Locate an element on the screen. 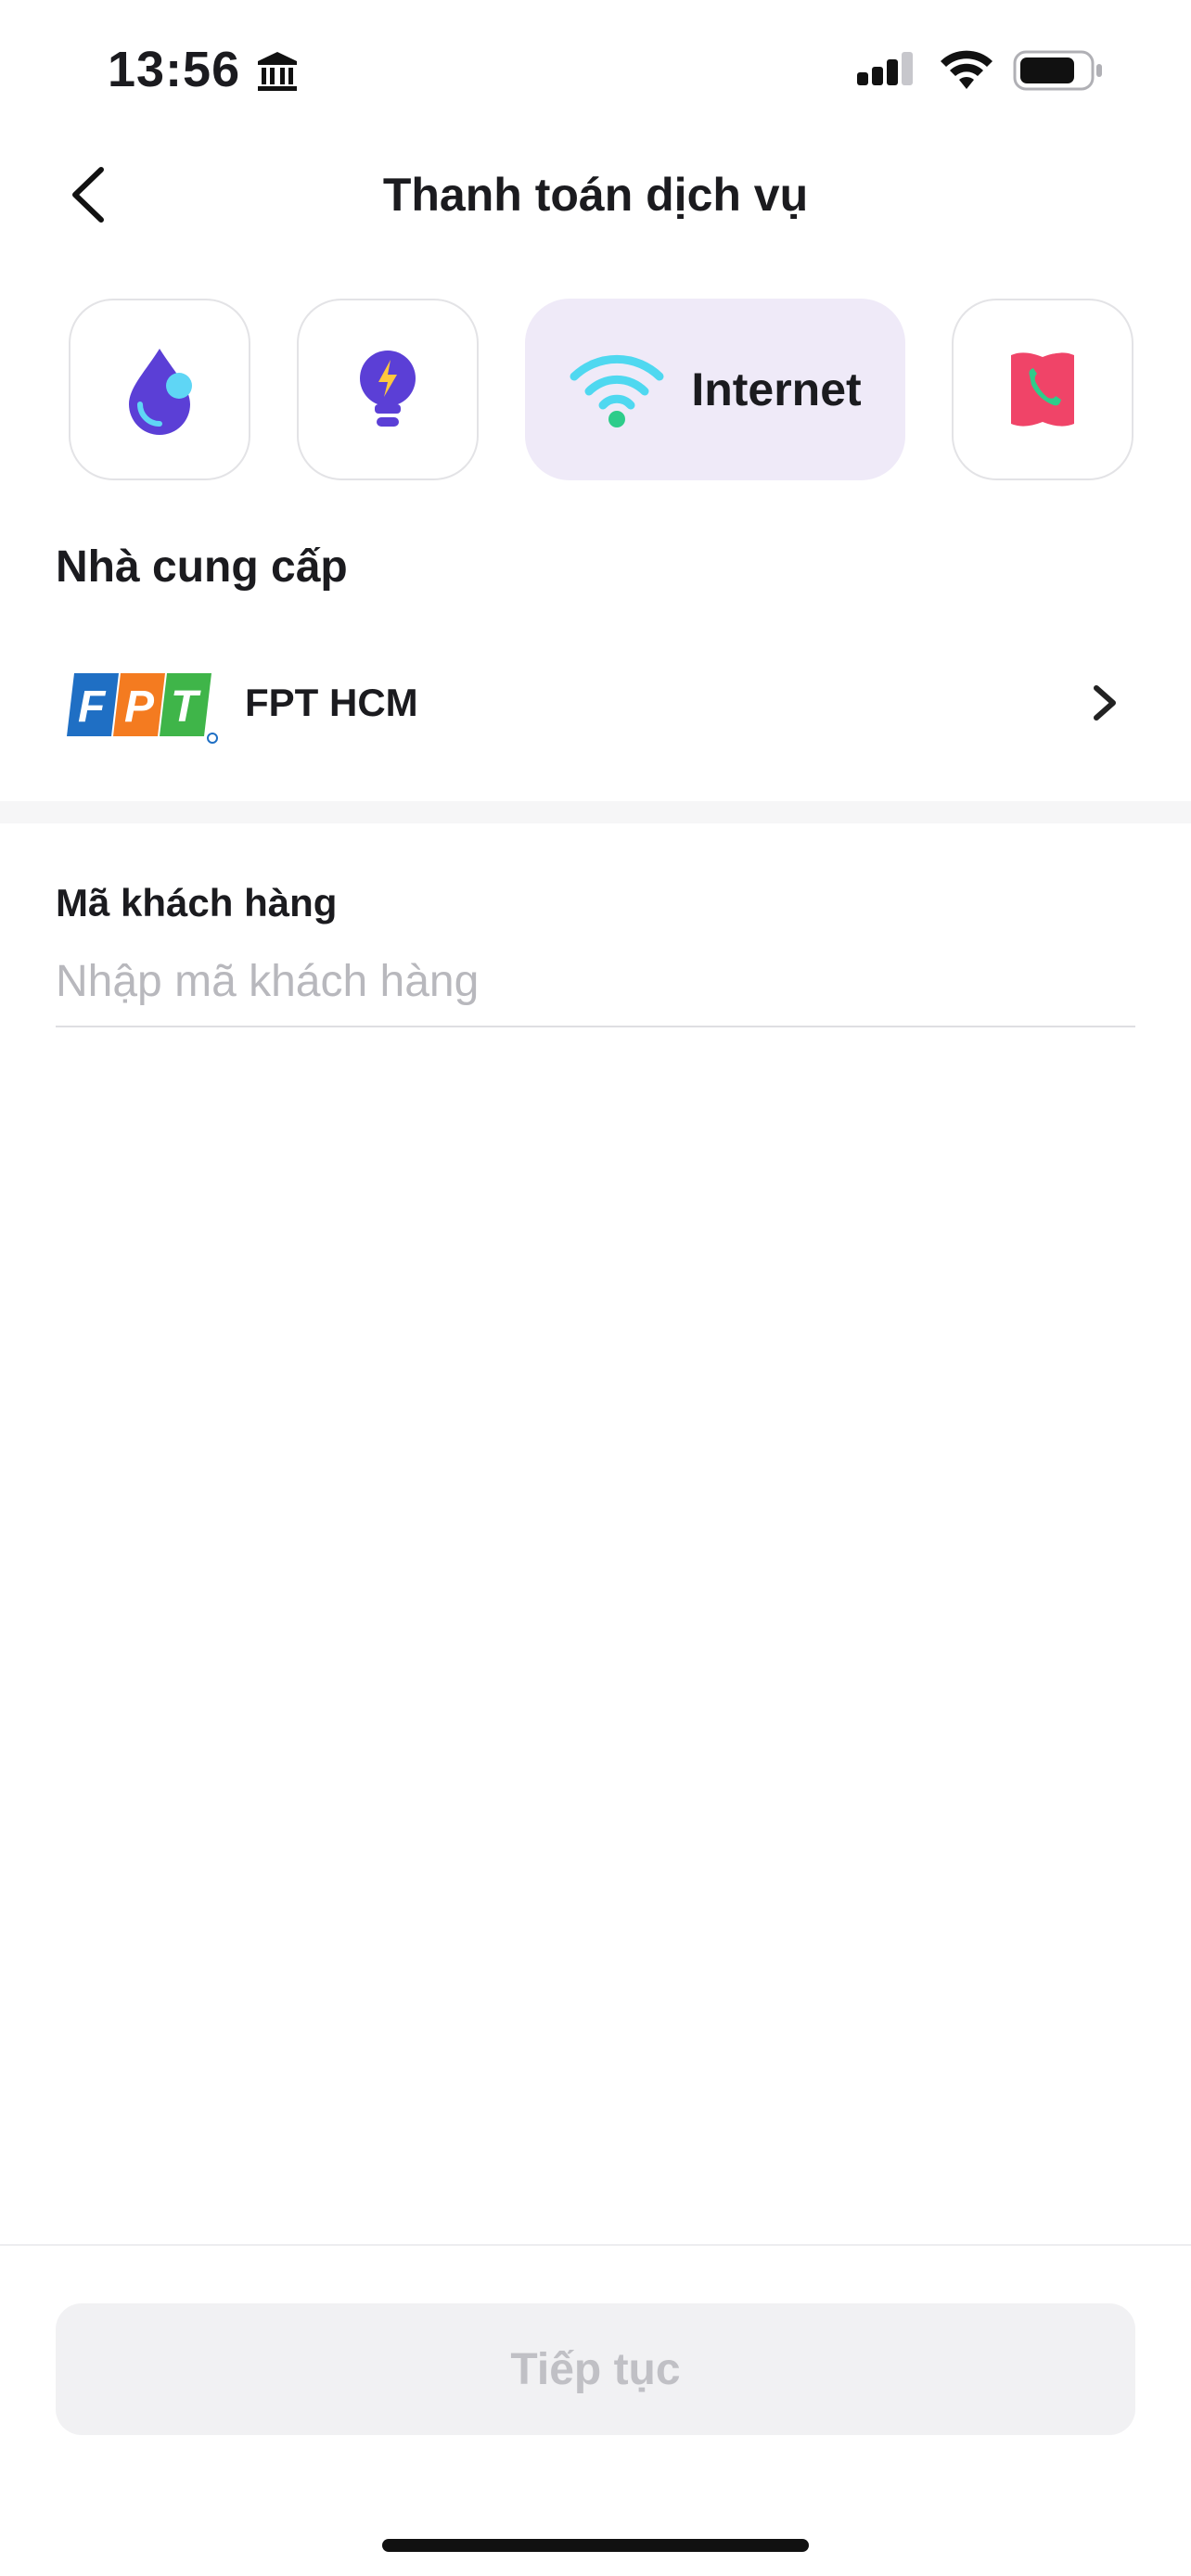 This screenshot has width=1191, height=2576. status-time: 13:56 is located at coordinates (174, 69).